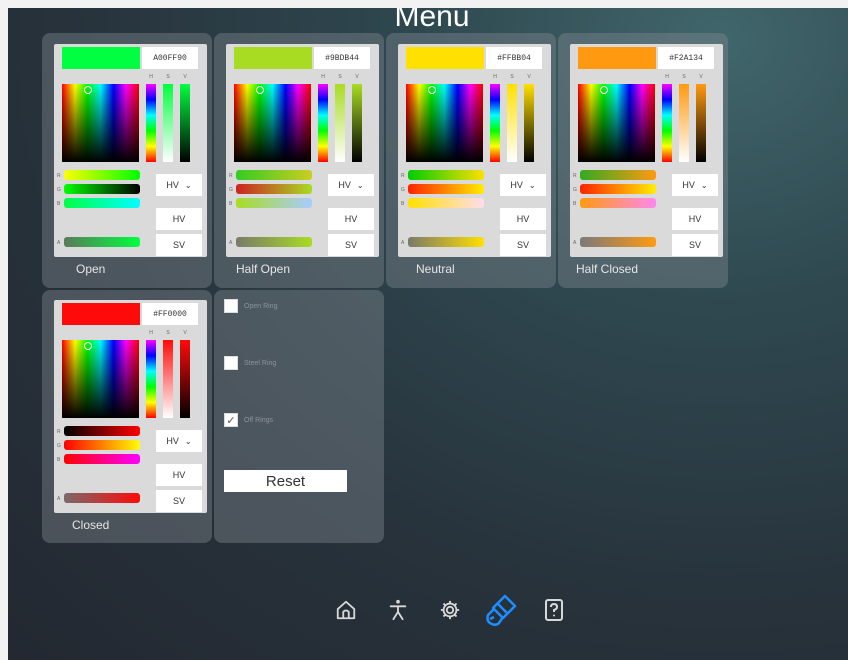 This screenshot has width=848, height=660. Describe the element at coordinates (514, 58) in the screenshot. I see `hex-input: #FFBB04` at that location.